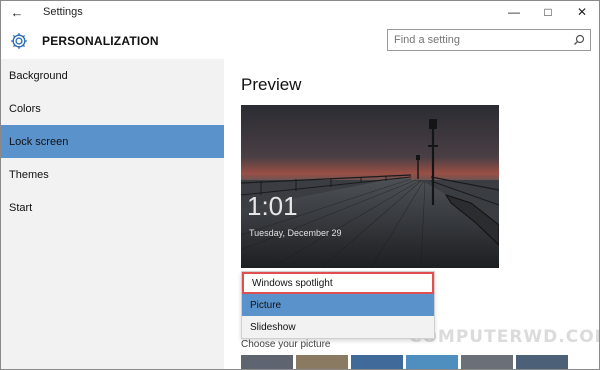  Describe the element at coordinates (478, 40) in the screenshot. I see `search-input` at that location.